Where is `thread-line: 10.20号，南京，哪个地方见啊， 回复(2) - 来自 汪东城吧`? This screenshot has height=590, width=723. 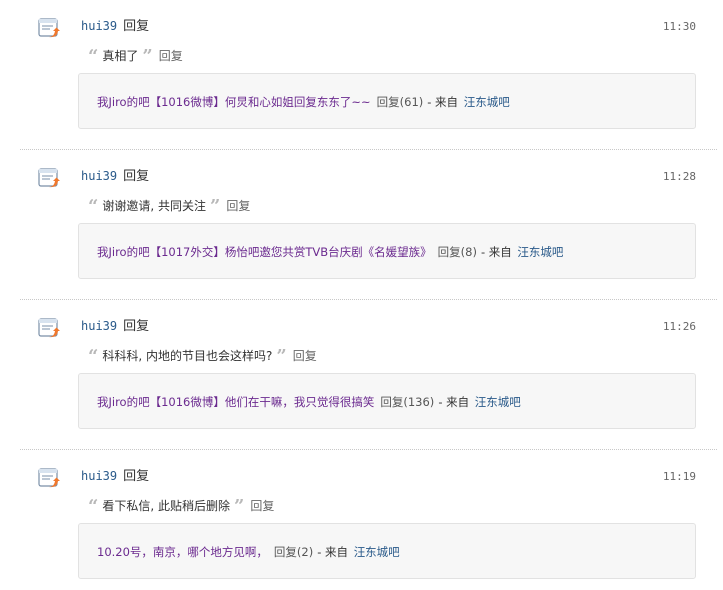
thread-line: 10.20号，南京，哪个地方见啊， 回复(2) - 来自 汪东城吧 is located at coordinates (248, 552).